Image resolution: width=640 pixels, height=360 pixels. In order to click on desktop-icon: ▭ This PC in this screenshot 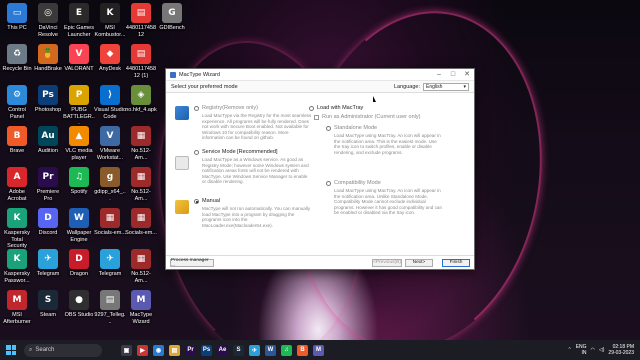, I will do `click(17, 17)`.